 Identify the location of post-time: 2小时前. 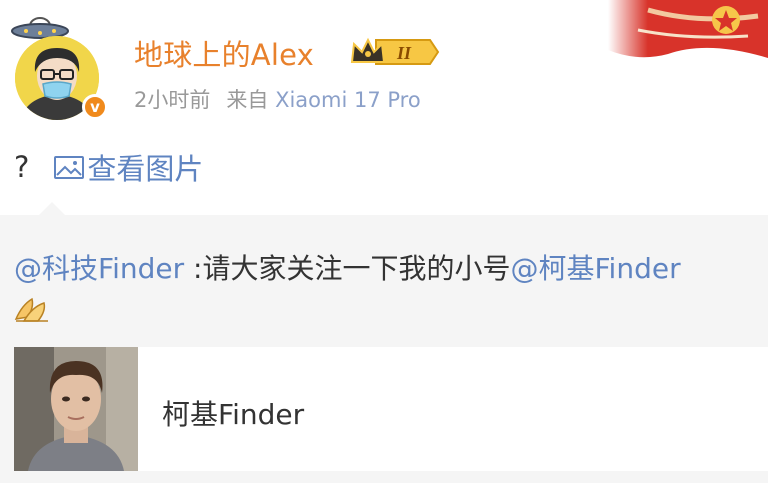
(172, 100).